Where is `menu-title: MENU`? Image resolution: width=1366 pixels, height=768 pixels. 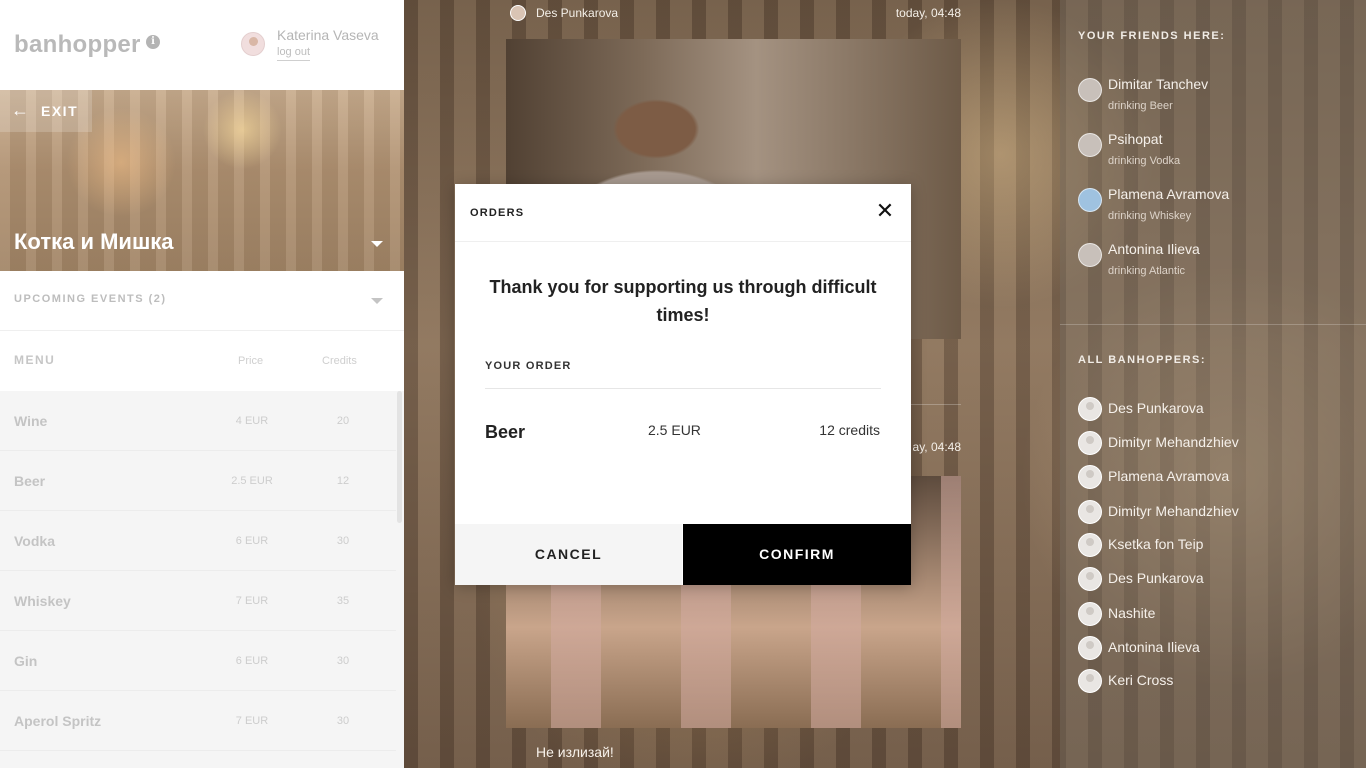
menu-title: MENU is located at coordinates (35, 360).